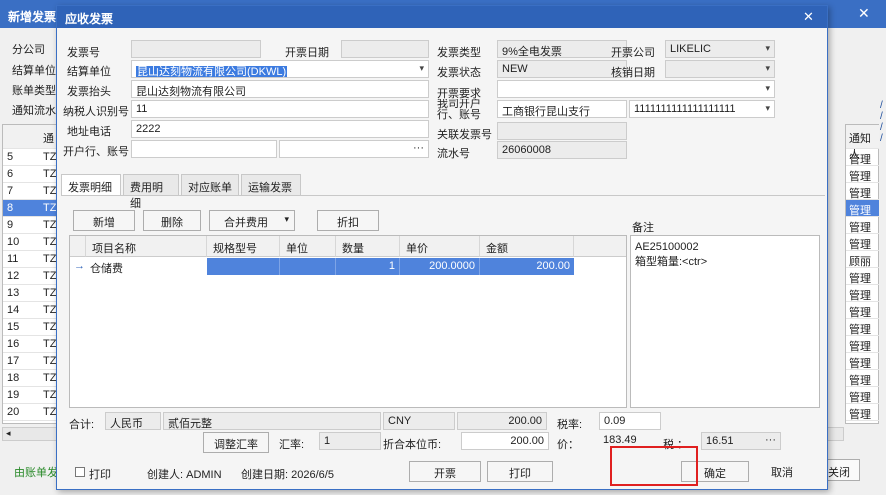 The image size is (886, 495). Describe the element at coordinates (562, 131) in the screenshot. I see `related-no-field` at that location.